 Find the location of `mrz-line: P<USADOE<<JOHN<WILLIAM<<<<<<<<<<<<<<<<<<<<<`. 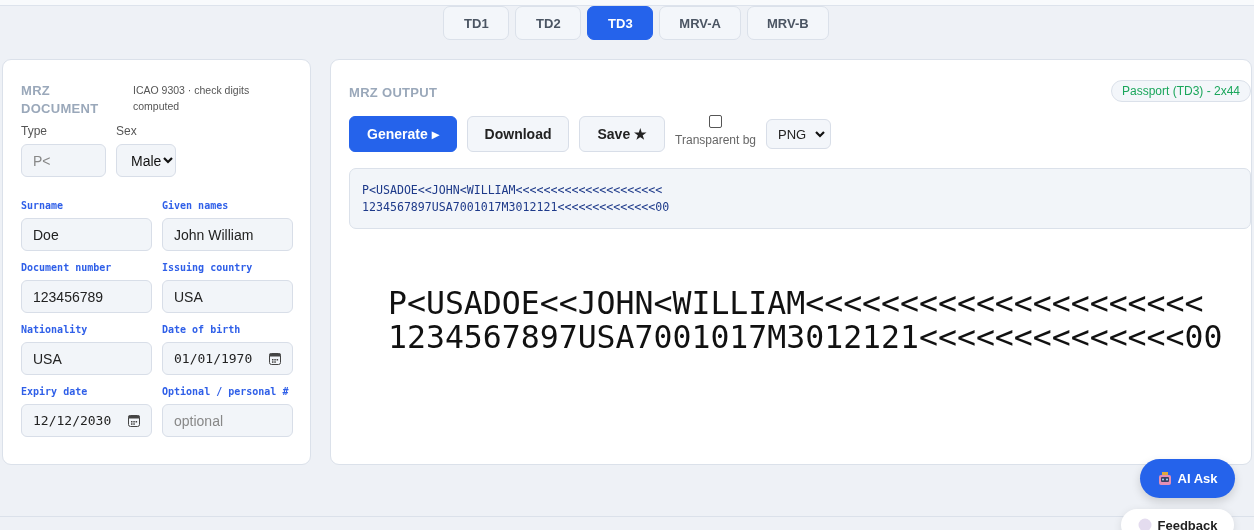

mrz-line: P<USADOE<<JOHN<WILLIAM<<<<<<<<<<<<<<<<<<<<< is located at coordinates (796, 303).